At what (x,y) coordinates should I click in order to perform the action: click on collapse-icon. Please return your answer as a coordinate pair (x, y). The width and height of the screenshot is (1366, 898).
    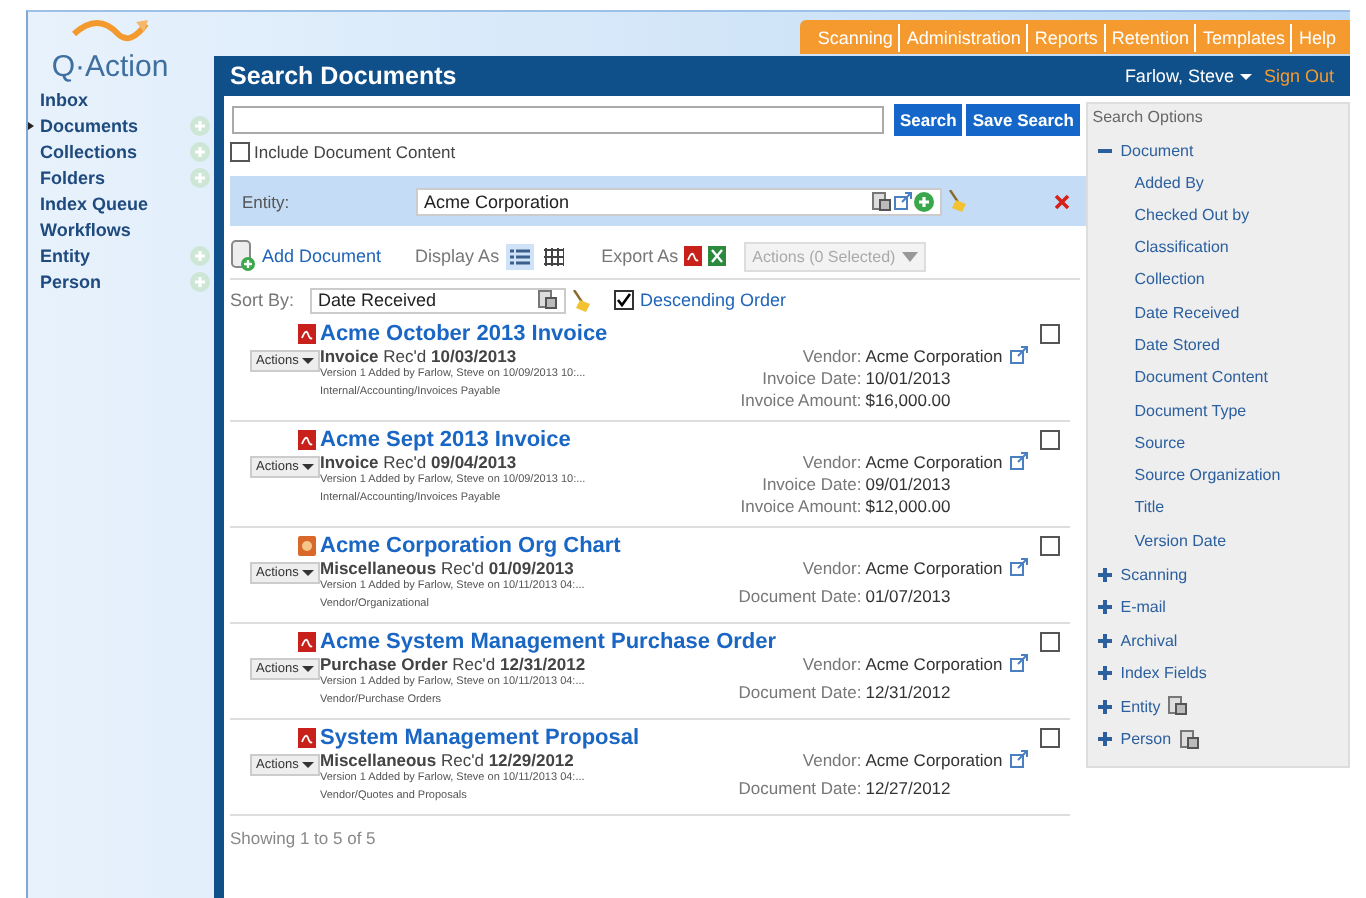
    Looking at the image, I should click on (1105, 150).